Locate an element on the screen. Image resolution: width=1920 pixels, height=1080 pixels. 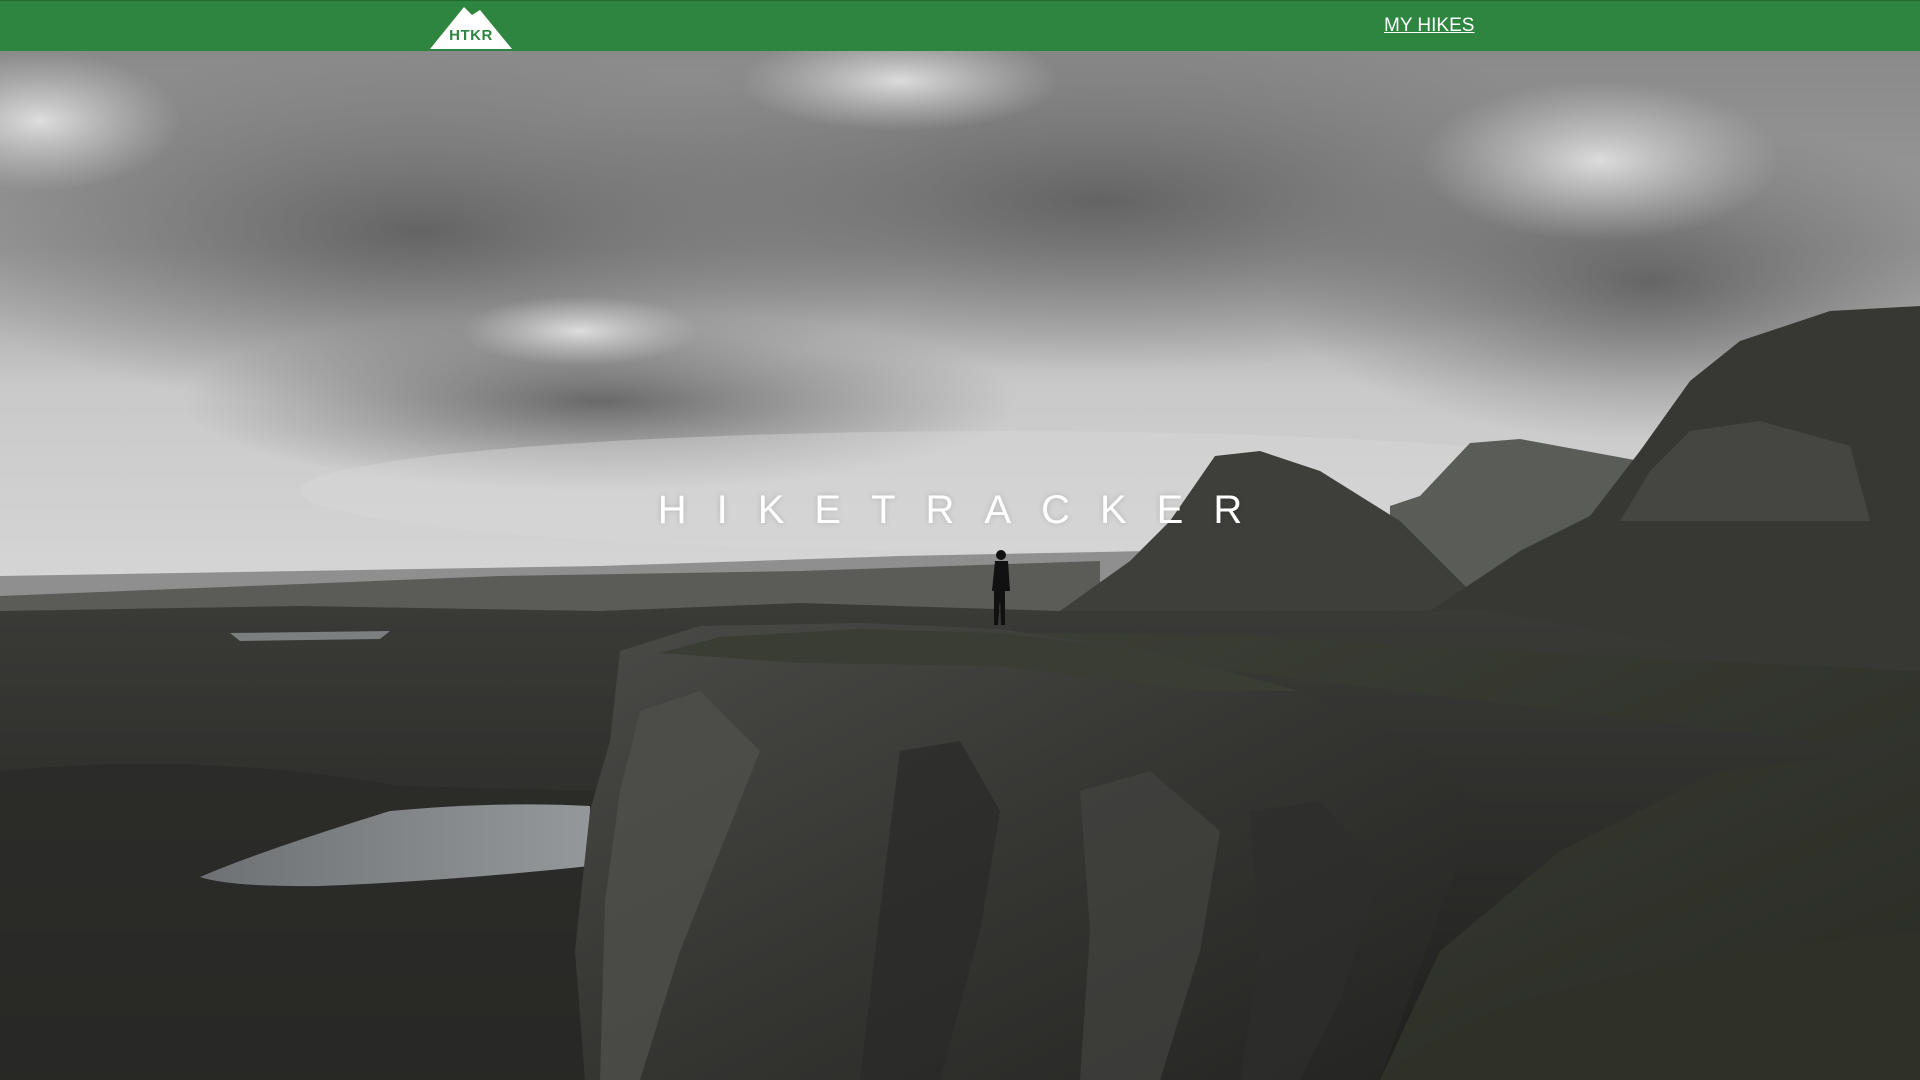
hero-title: HIKETRACKER is located at coordinates (965, 510).